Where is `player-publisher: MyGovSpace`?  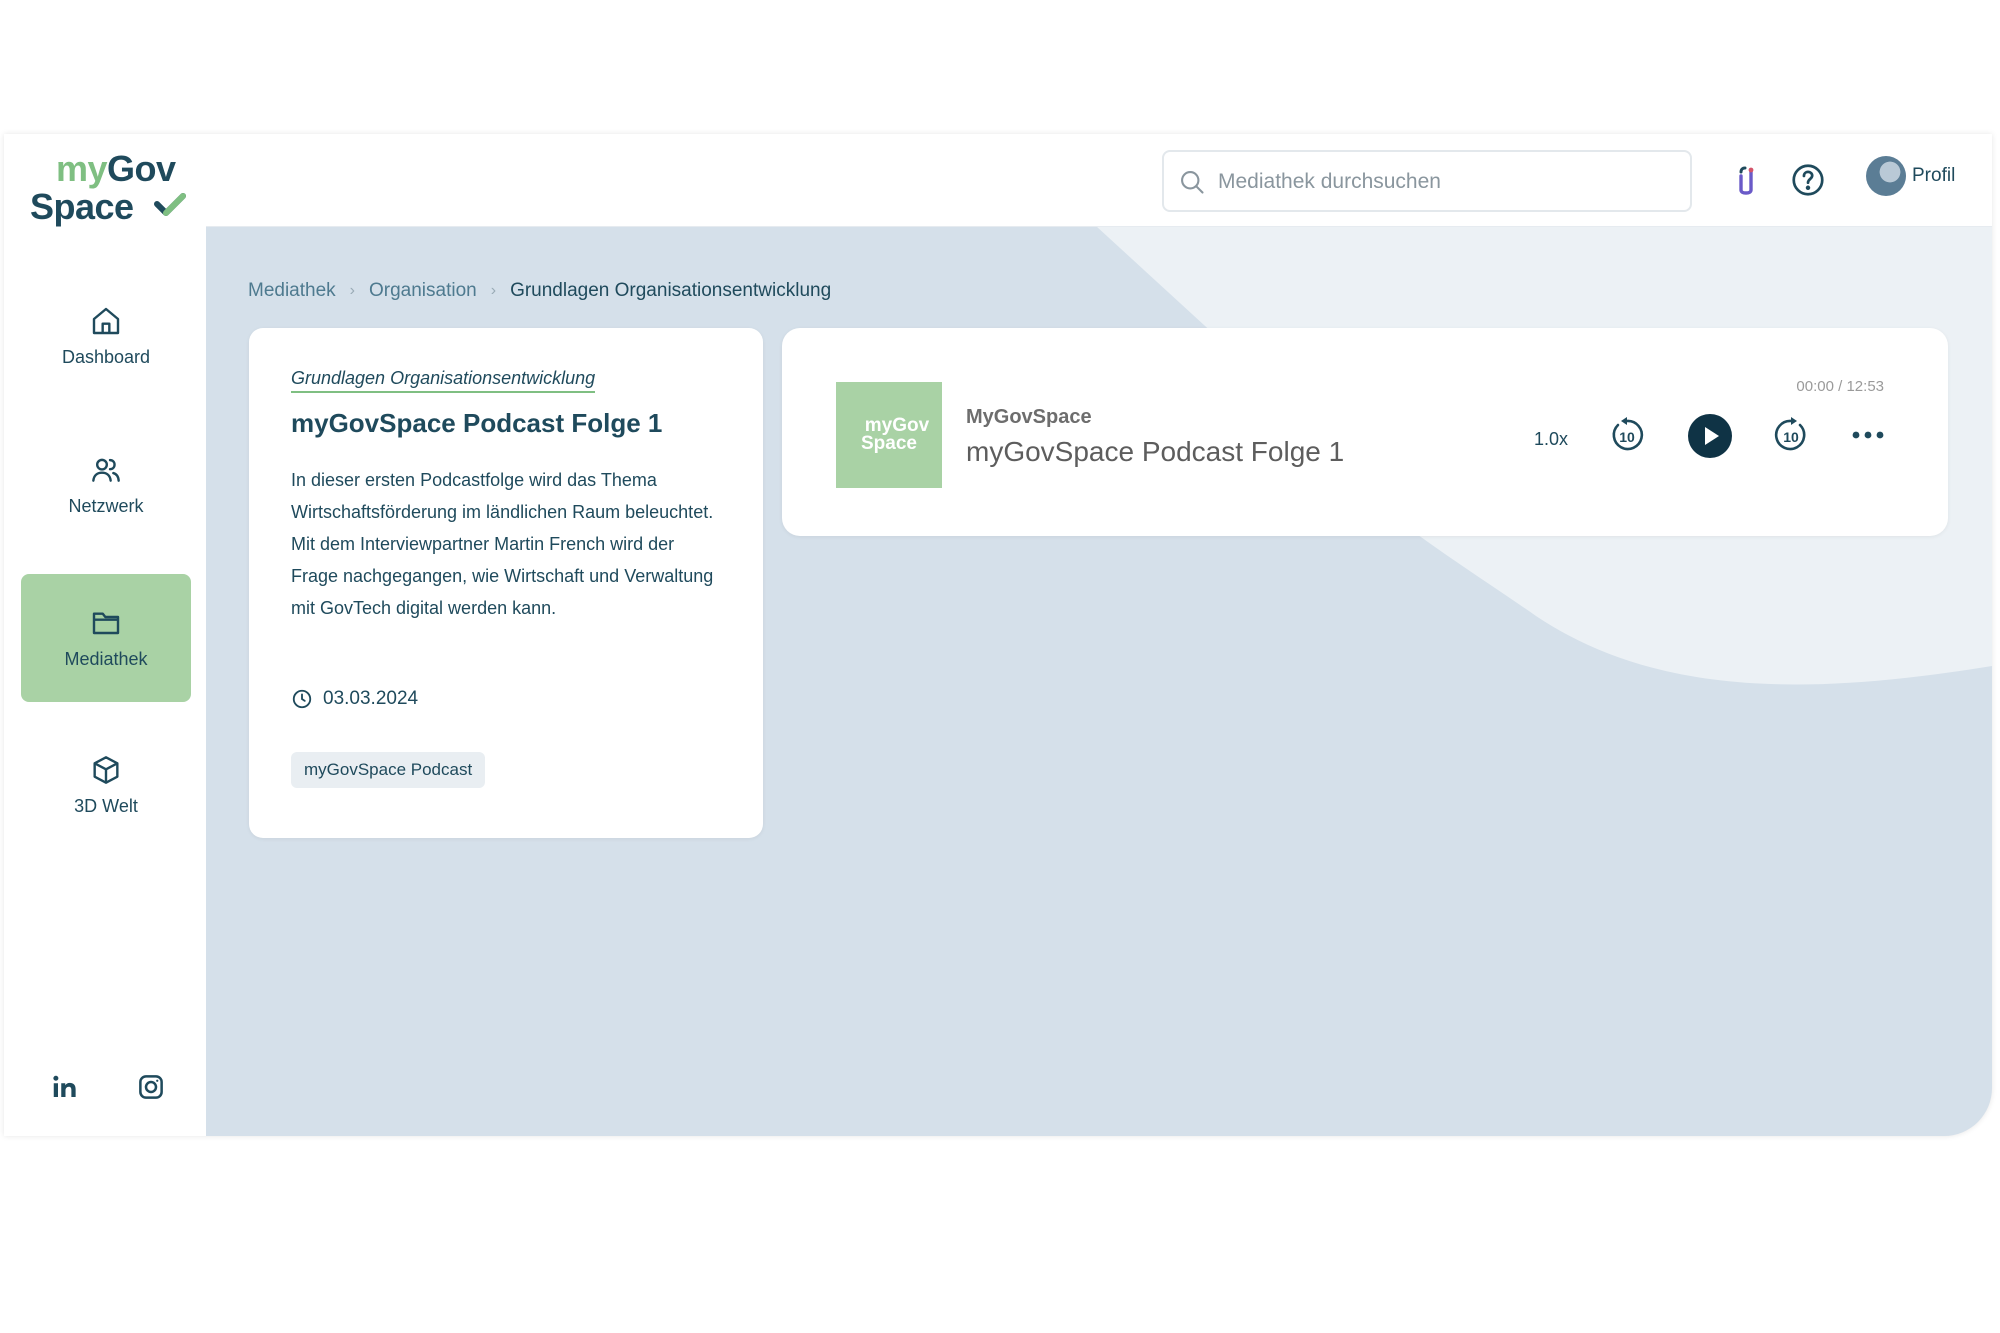 player-publisher: MyGovSpace is located at coordinates (1029, 417).